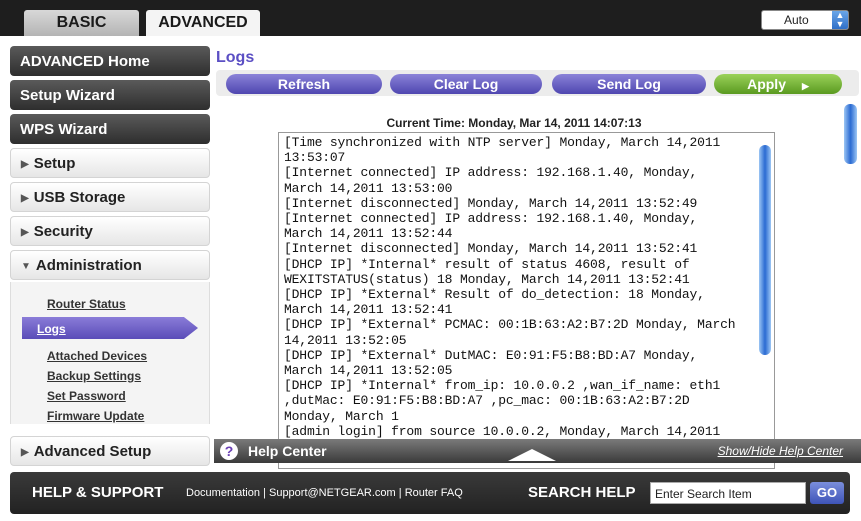 This screenshot has width=861, height=521. I want to click on log-line: Monday, March 1, so click(341, 416).